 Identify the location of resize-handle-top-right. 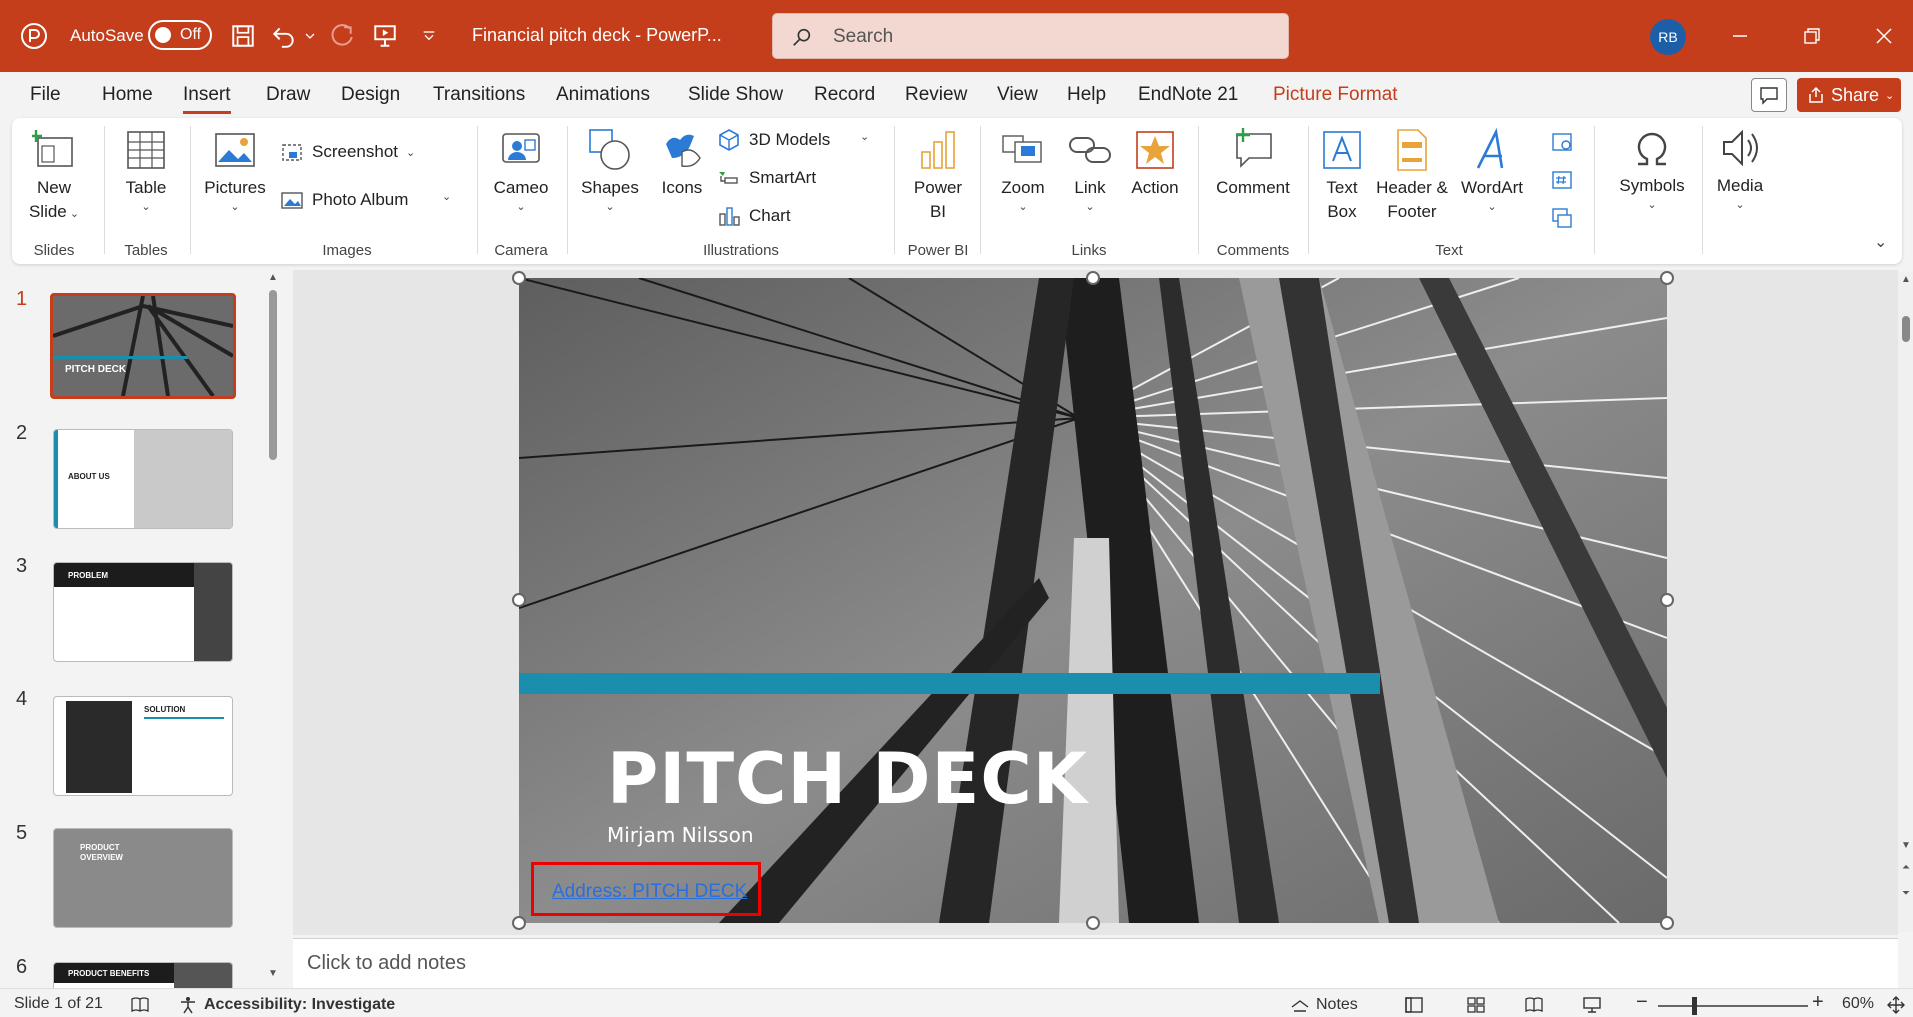
(1667, 278).